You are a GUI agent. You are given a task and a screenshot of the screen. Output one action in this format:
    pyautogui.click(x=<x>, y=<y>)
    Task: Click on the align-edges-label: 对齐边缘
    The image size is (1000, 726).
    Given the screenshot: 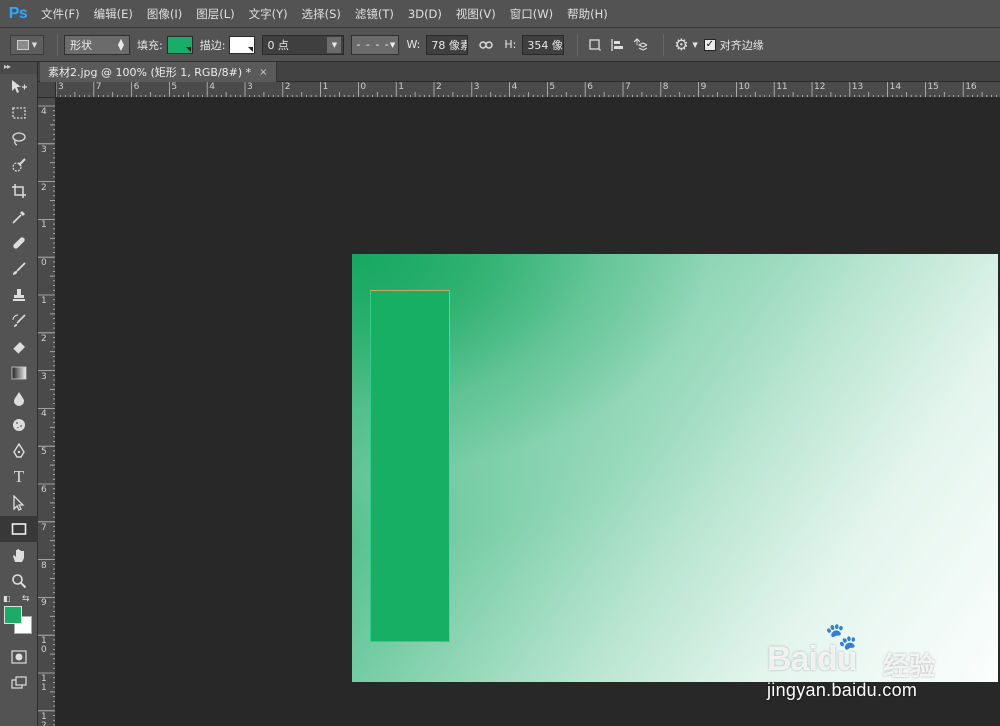 What is the action you would take?
    pyautogui.click(x=741, y=45)
    